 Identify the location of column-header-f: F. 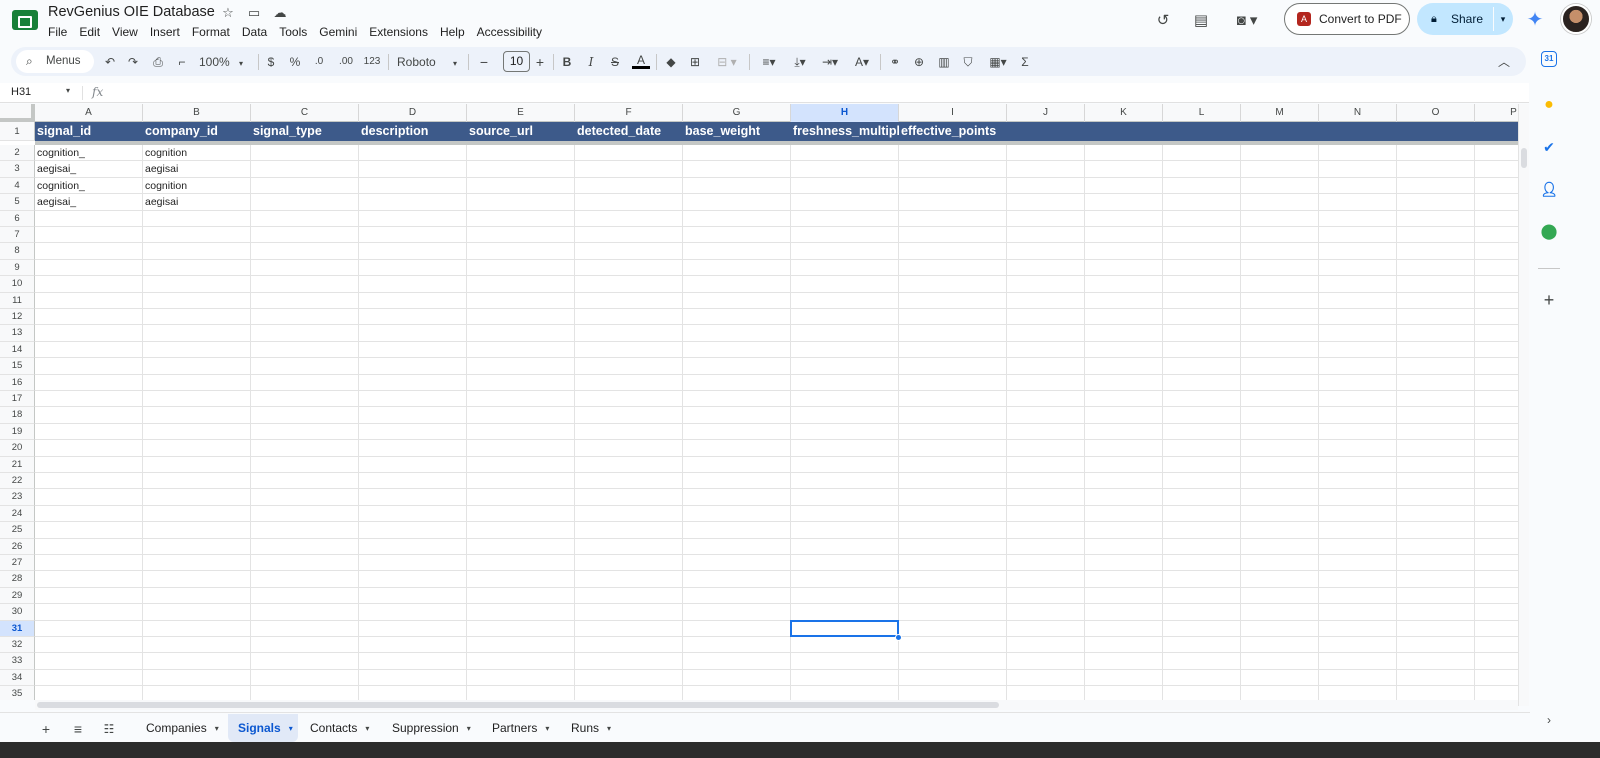
(629, 113).